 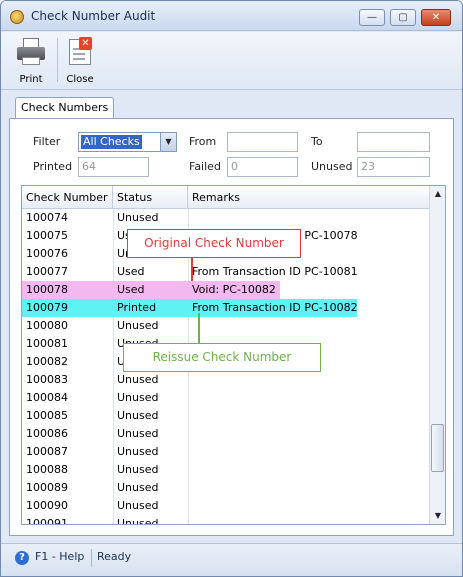 I want to click on original-callout-pointer, so click(x=192, y=269).